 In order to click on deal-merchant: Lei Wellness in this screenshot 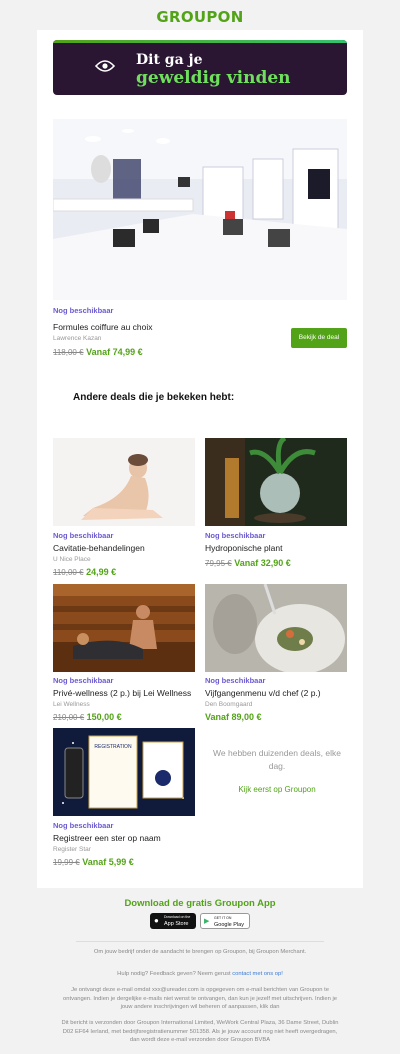, I will do `click(71, 704)`.